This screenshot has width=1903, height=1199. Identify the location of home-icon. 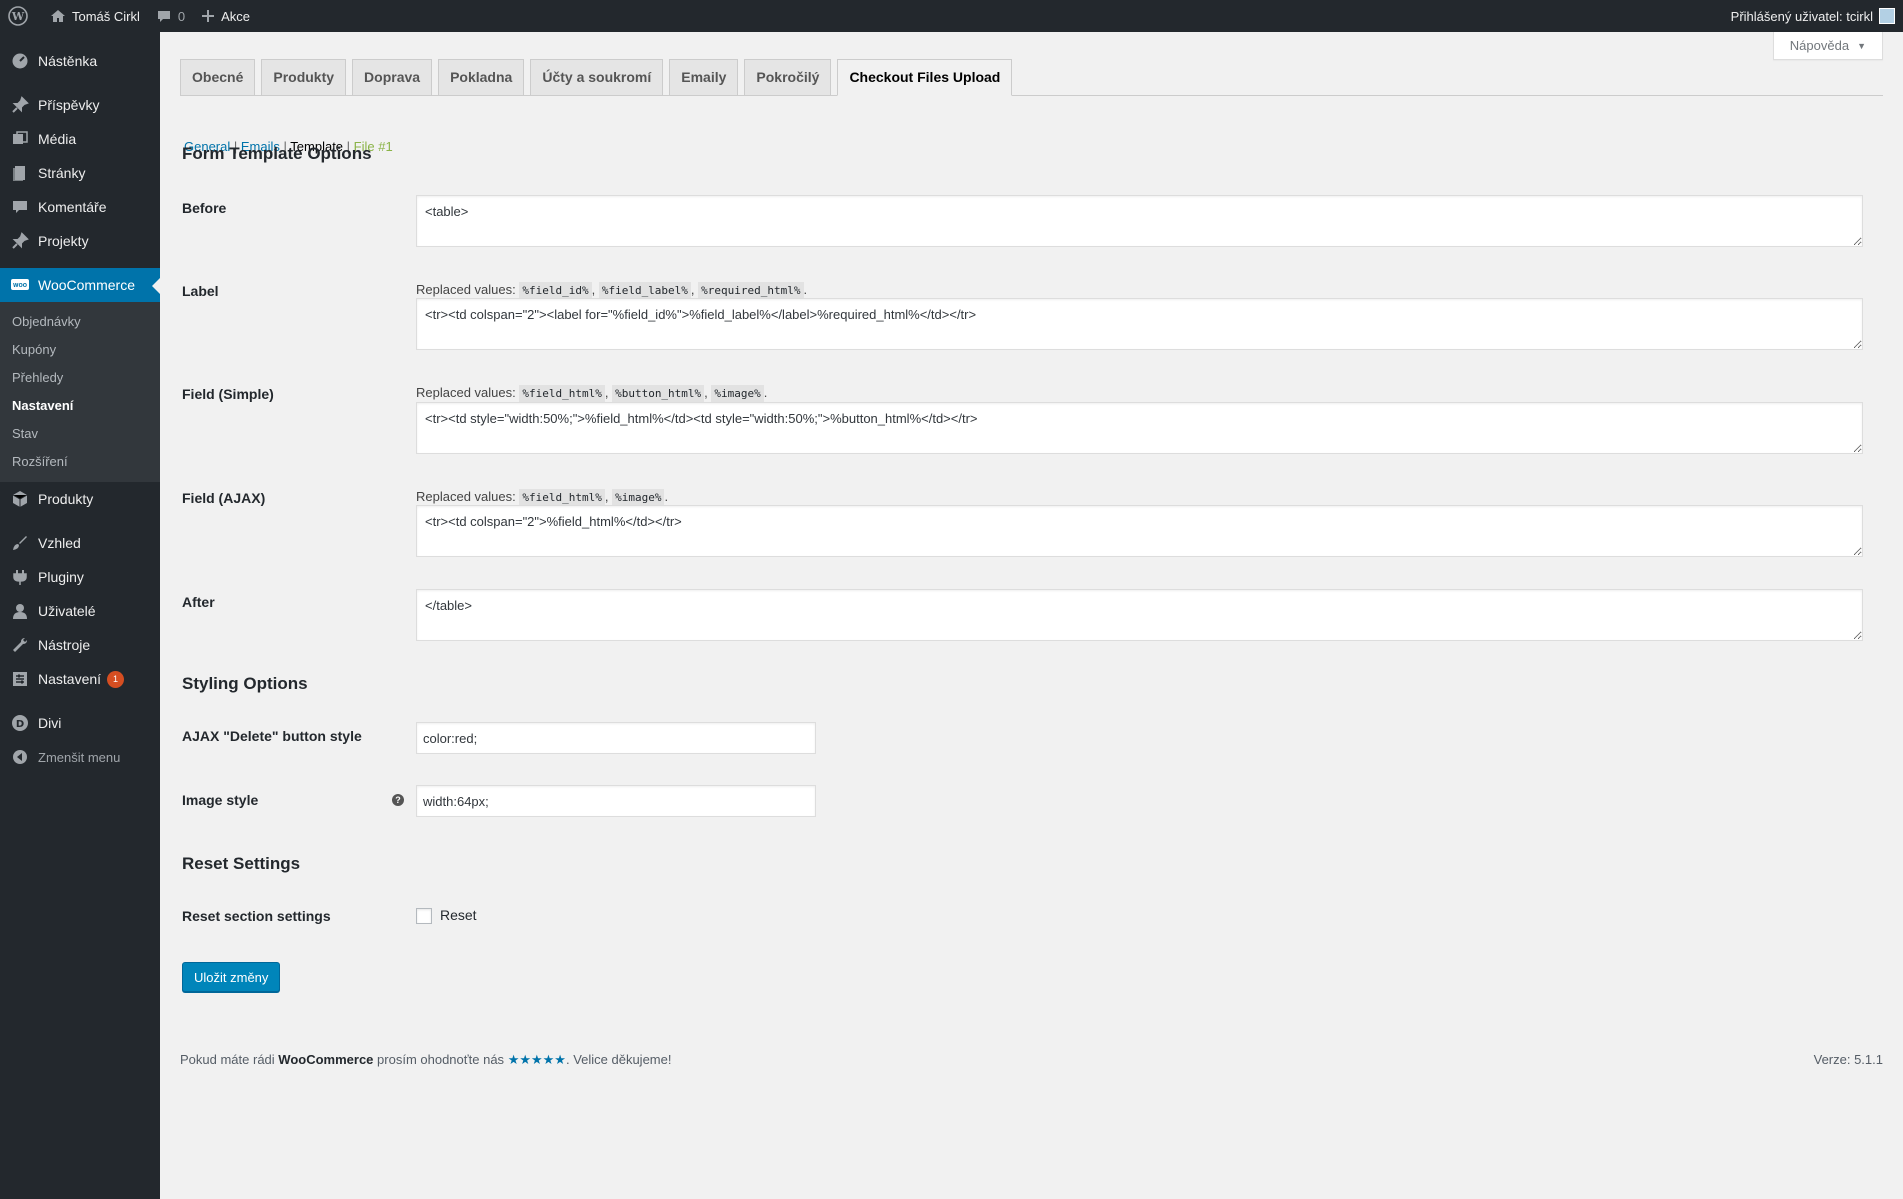
(58, 16).